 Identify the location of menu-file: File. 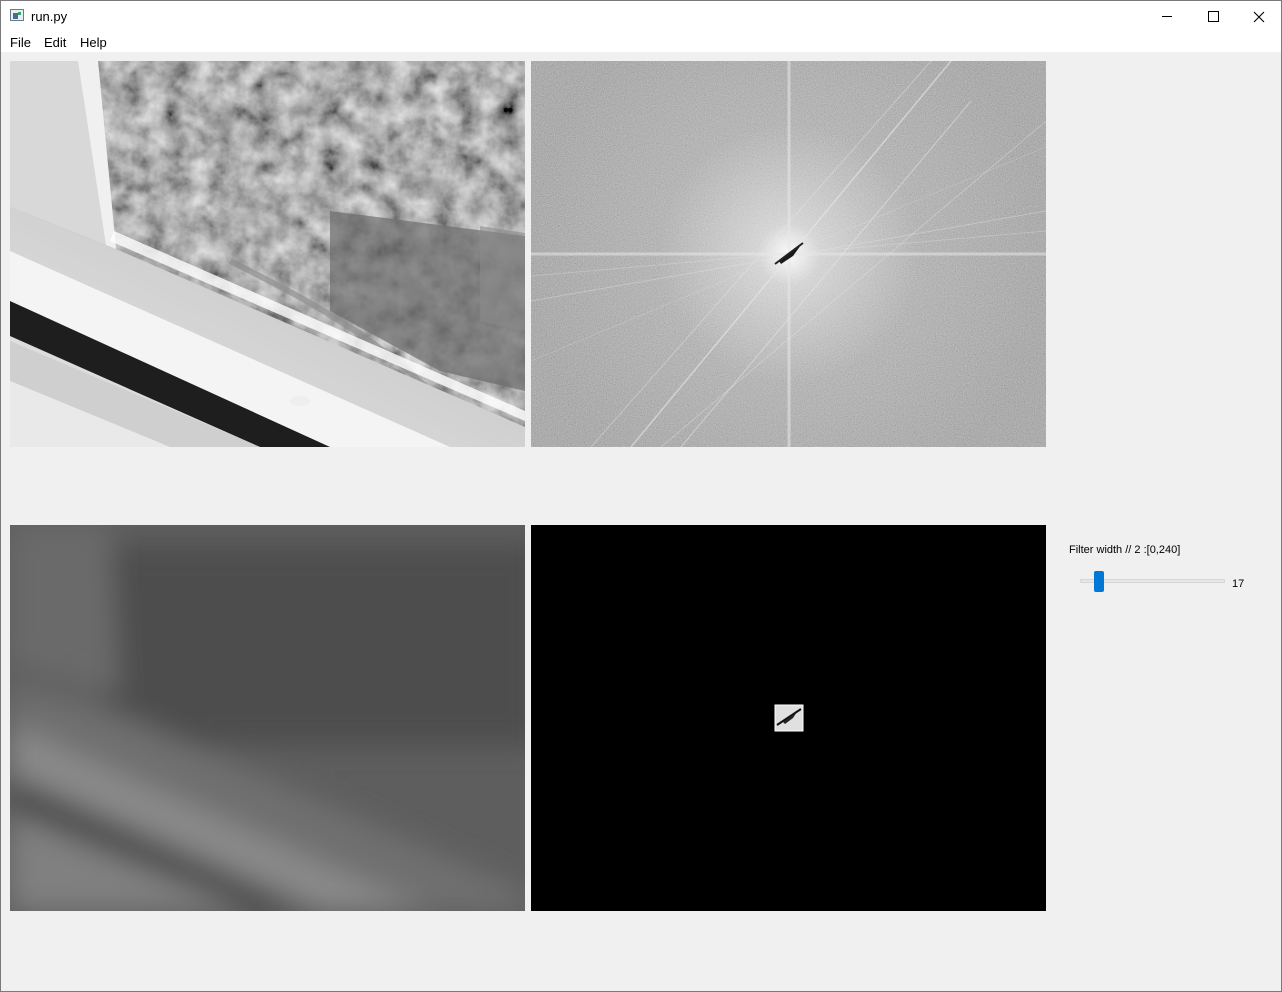
(20, 42).